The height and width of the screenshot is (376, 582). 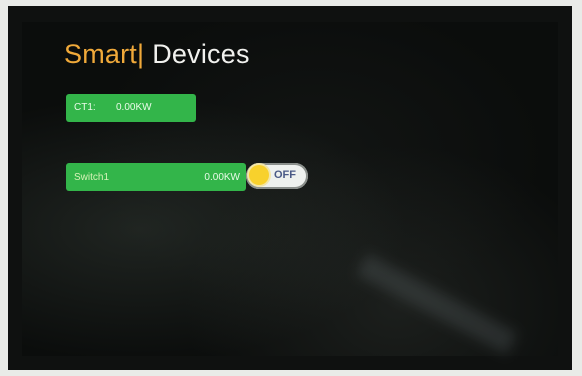 I want to click on switch1-value: 0.00KW, so click(x=222, y=177).